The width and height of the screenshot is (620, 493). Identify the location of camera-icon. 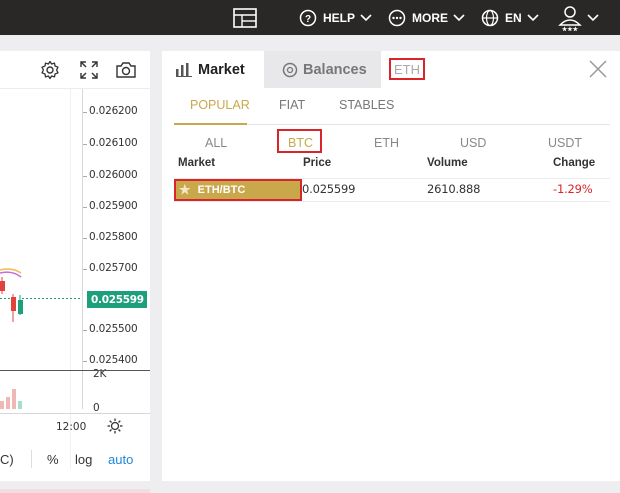
(126, 70).